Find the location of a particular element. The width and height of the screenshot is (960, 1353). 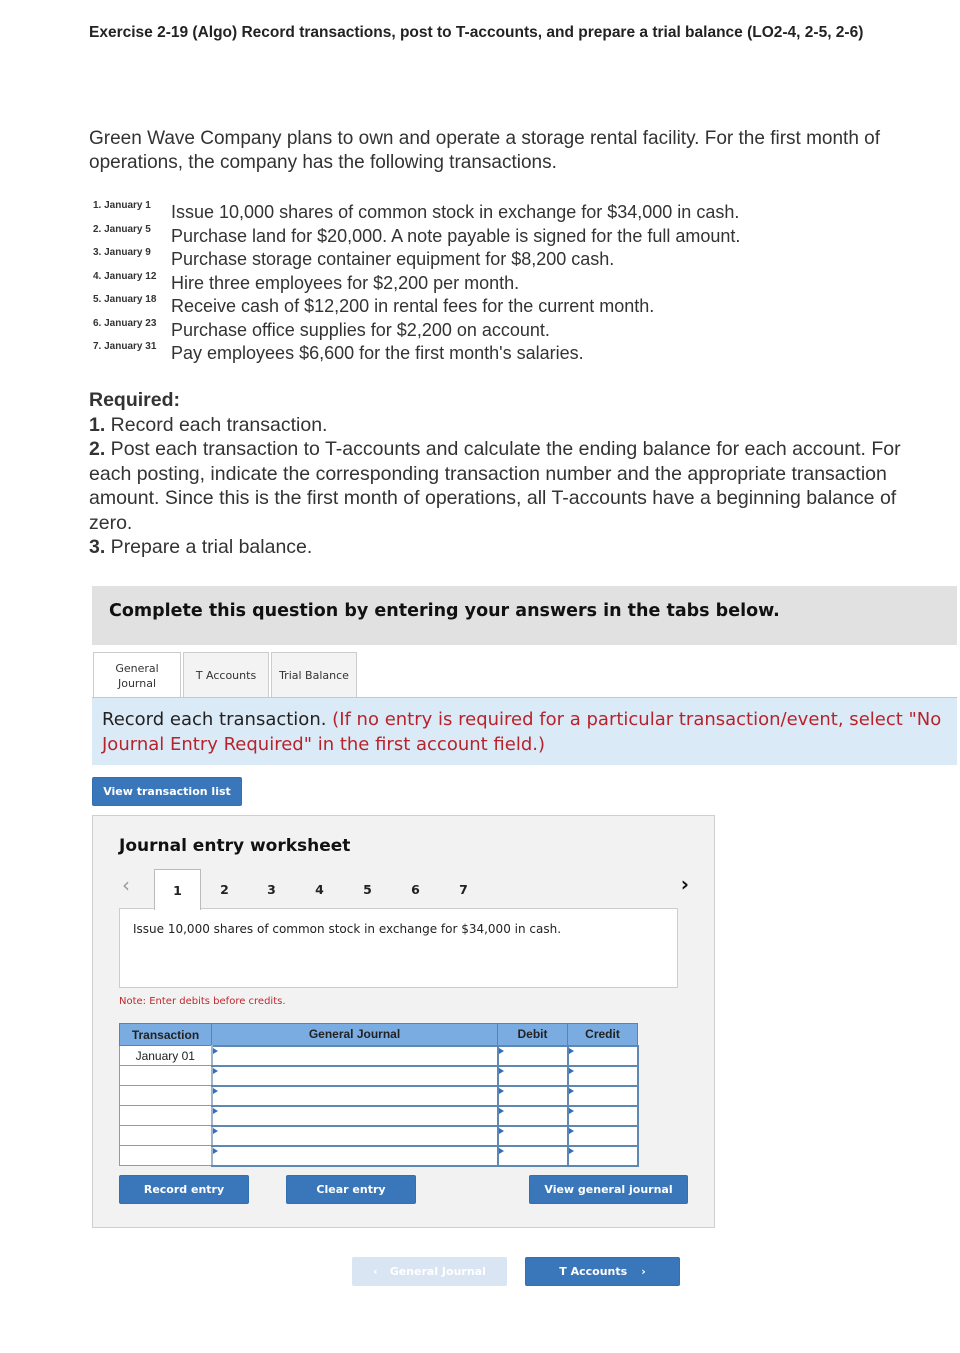

required-item-number: 1. is located at coordinates (97, 424).